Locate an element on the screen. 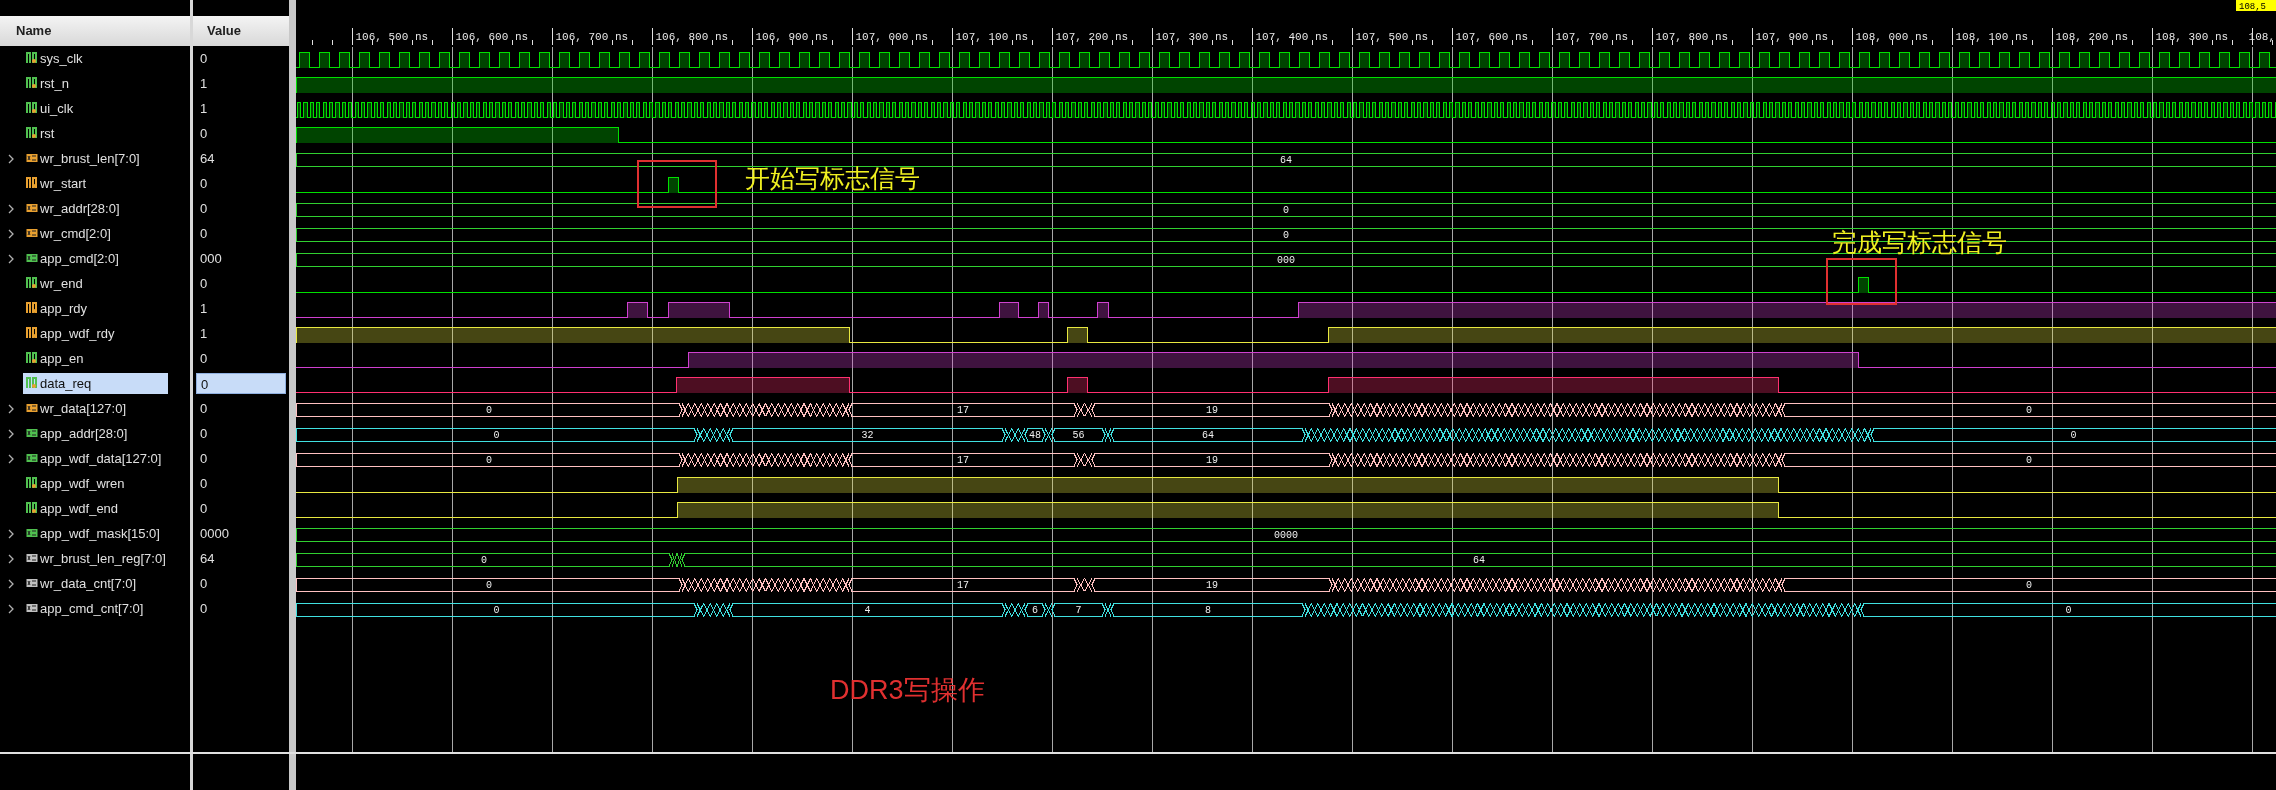 The height and width of the screenshot is (790, 2276). time-label: 106, 600 ns is located at coordinates (492, 37).